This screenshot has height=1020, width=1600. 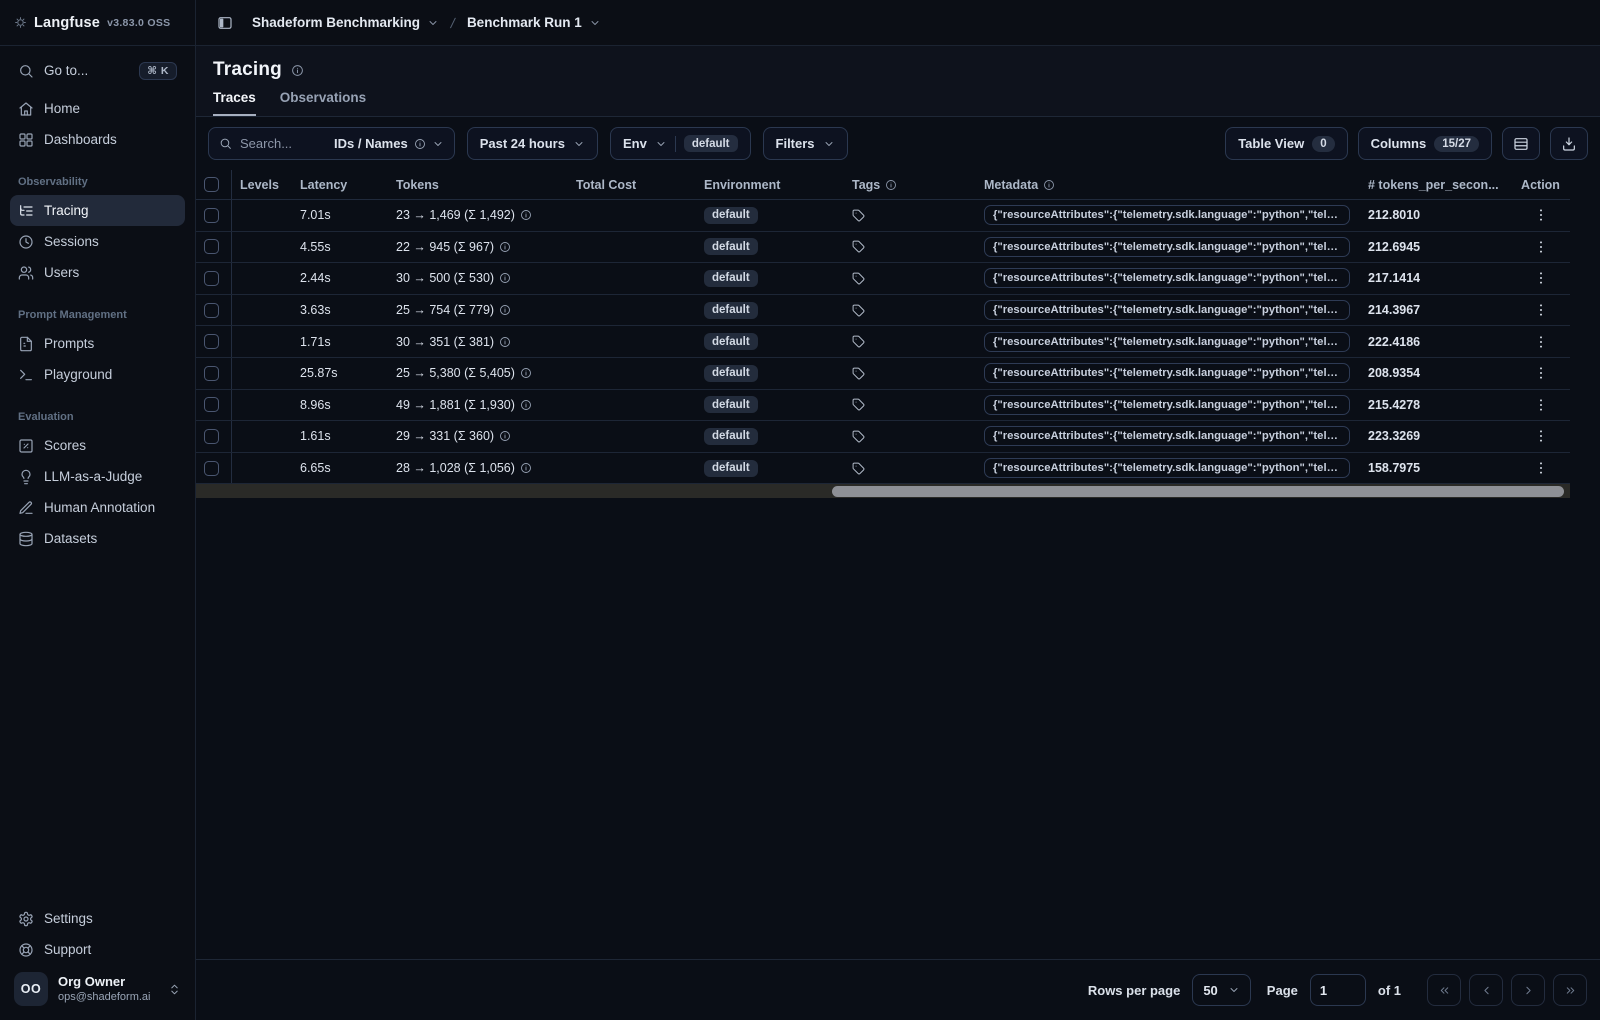 I want to click on columns-button: Columns 15/27, so click(x=1424, y=143).